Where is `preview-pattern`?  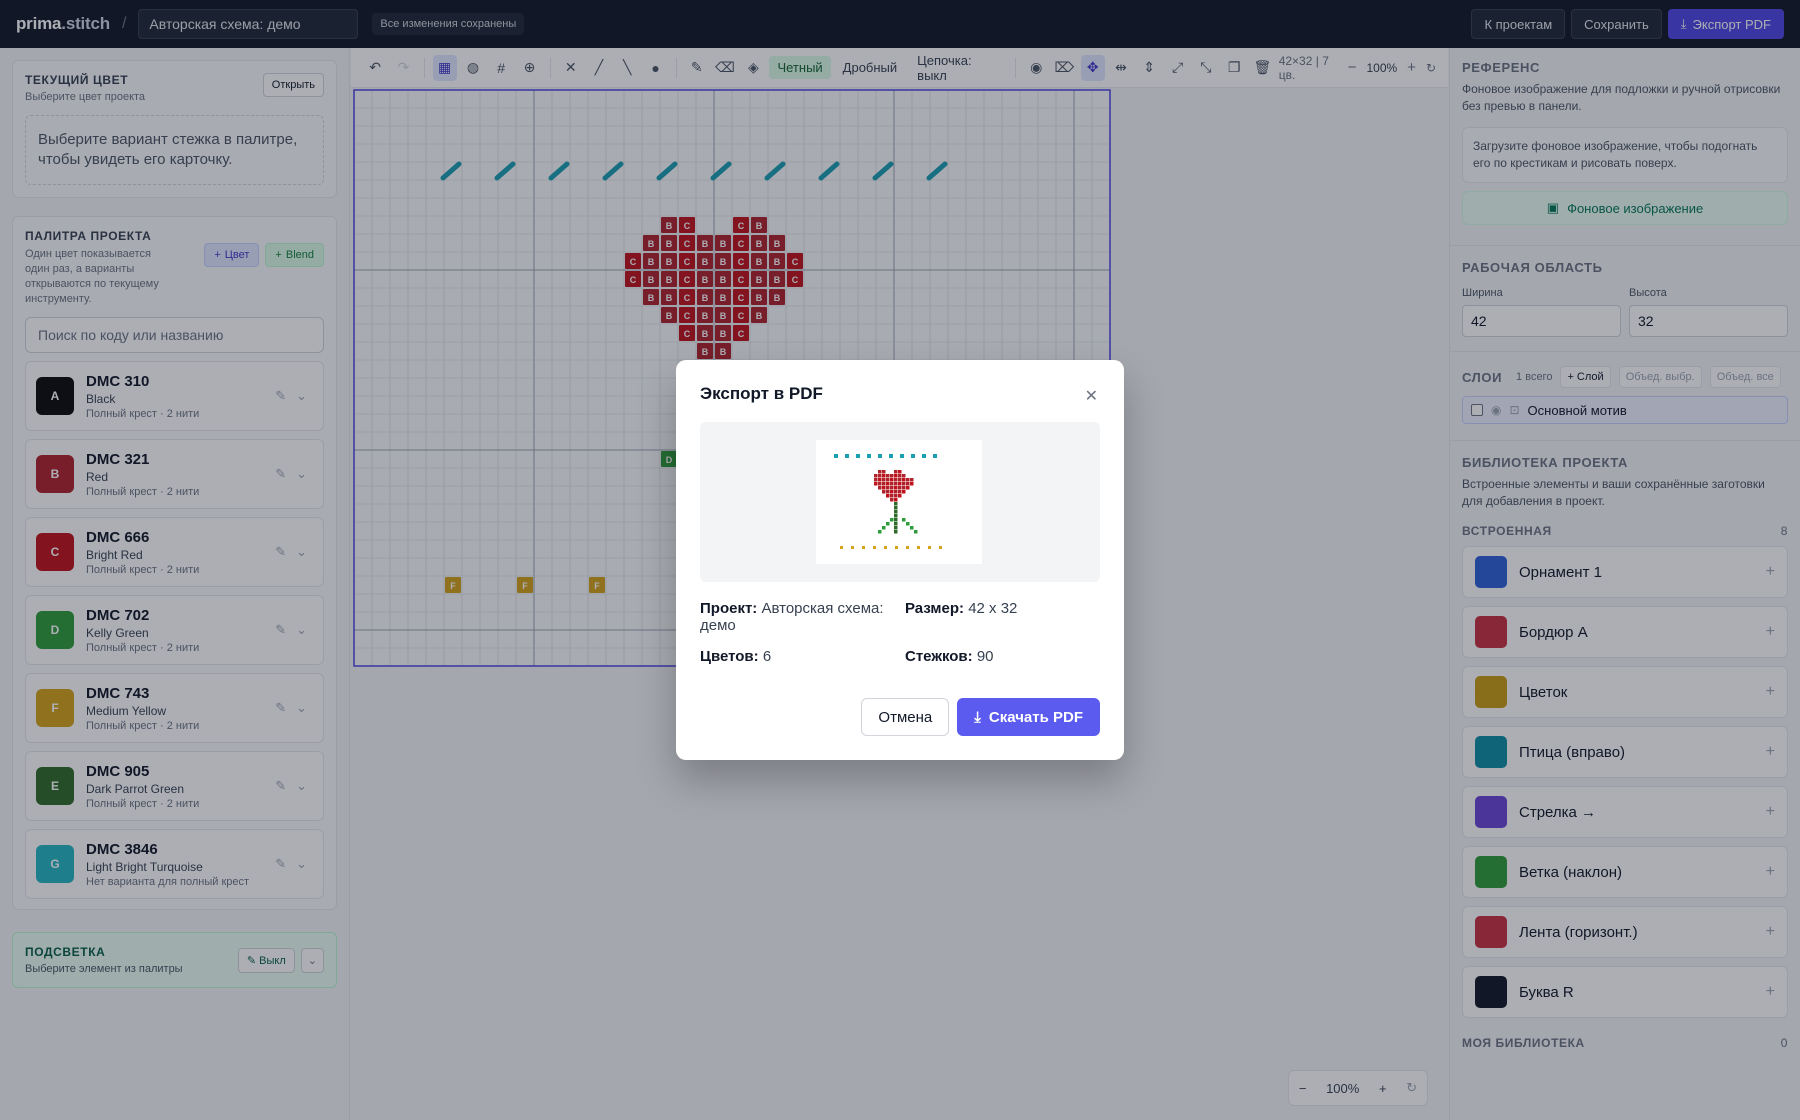 preview-pattern is located at coordinates (888, 501).